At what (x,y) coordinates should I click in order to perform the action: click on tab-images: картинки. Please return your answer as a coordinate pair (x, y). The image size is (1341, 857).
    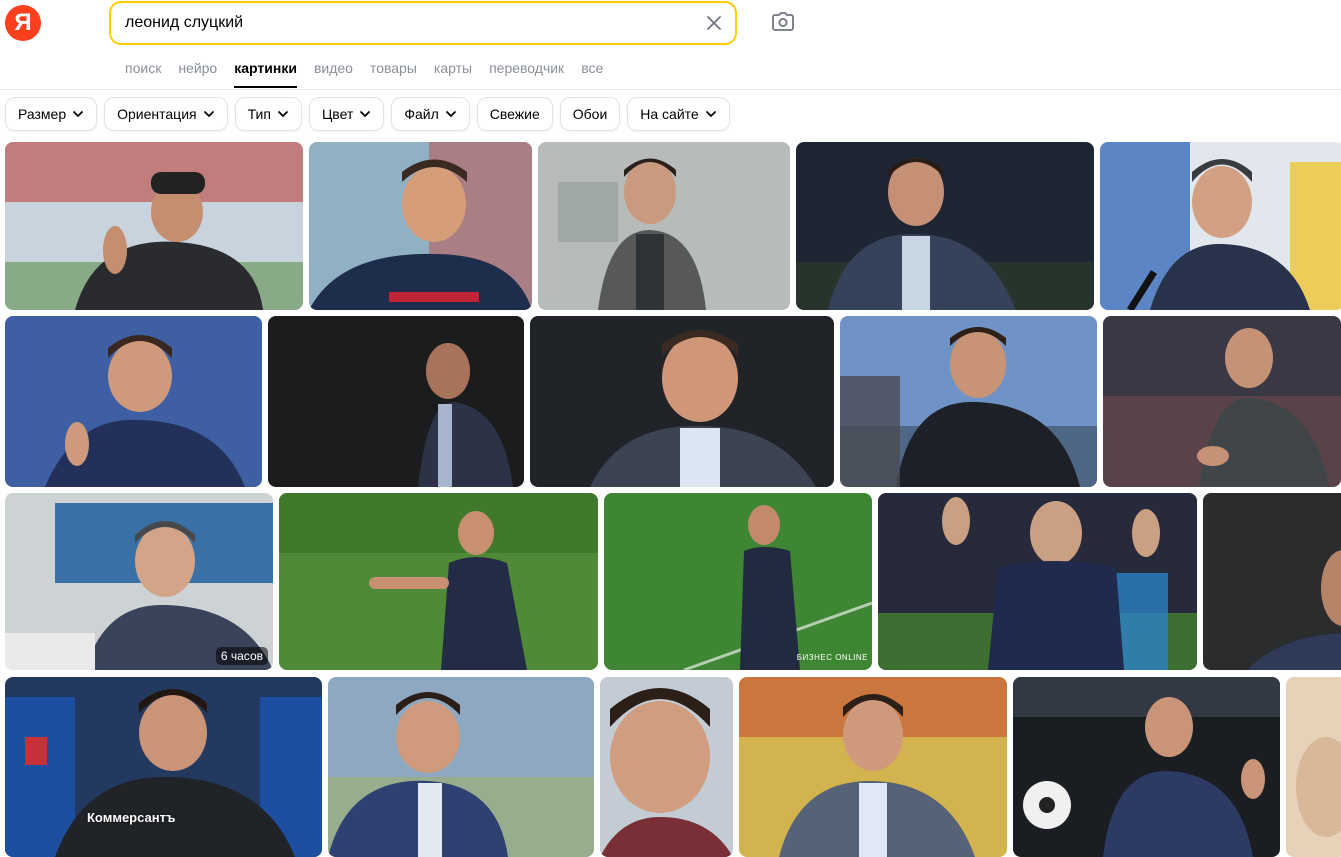
    Looking at the image, I should click on (265, 74).